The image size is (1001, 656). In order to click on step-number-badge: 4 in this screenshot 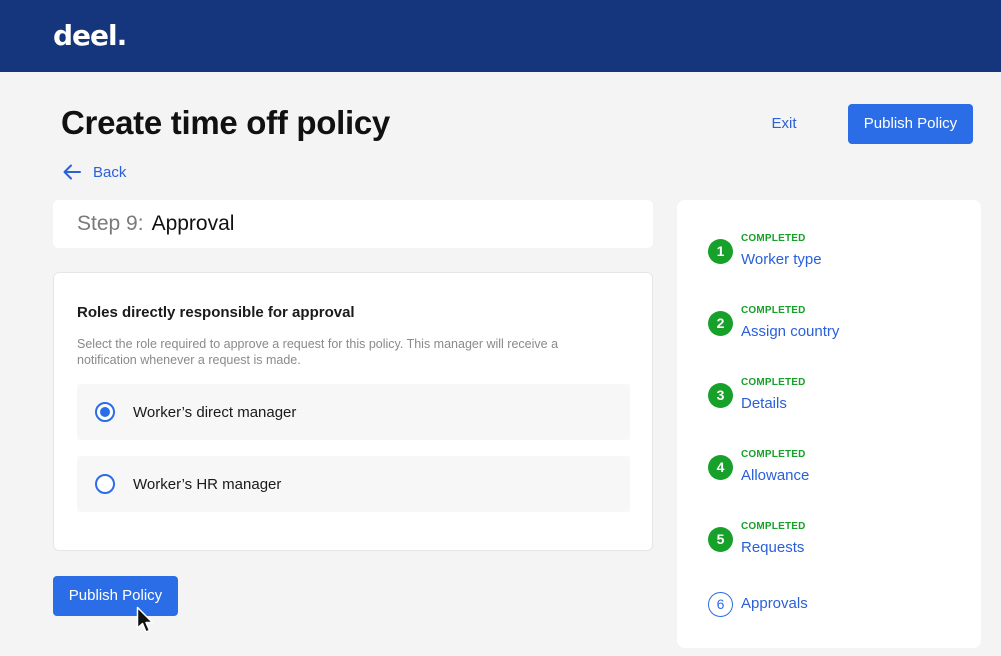, I will do `click(720, 467)`.